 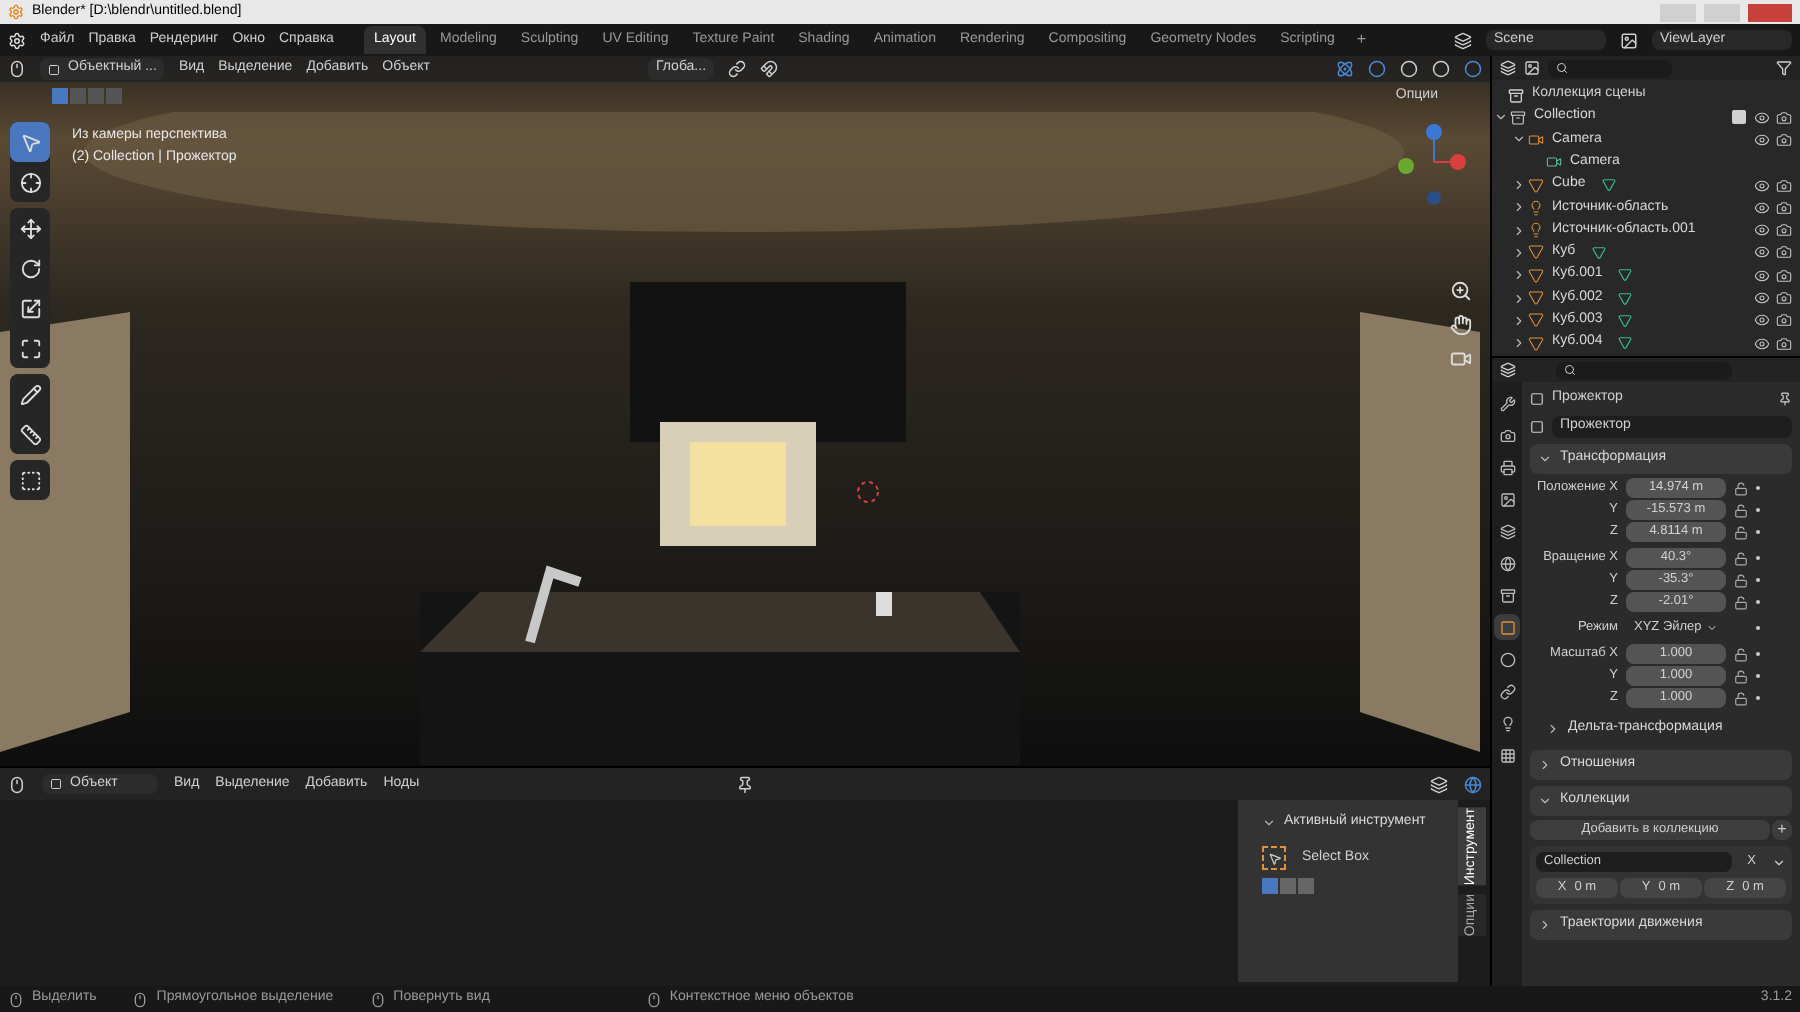 I want to click on hand-icon, so click(x=1461, y=325).